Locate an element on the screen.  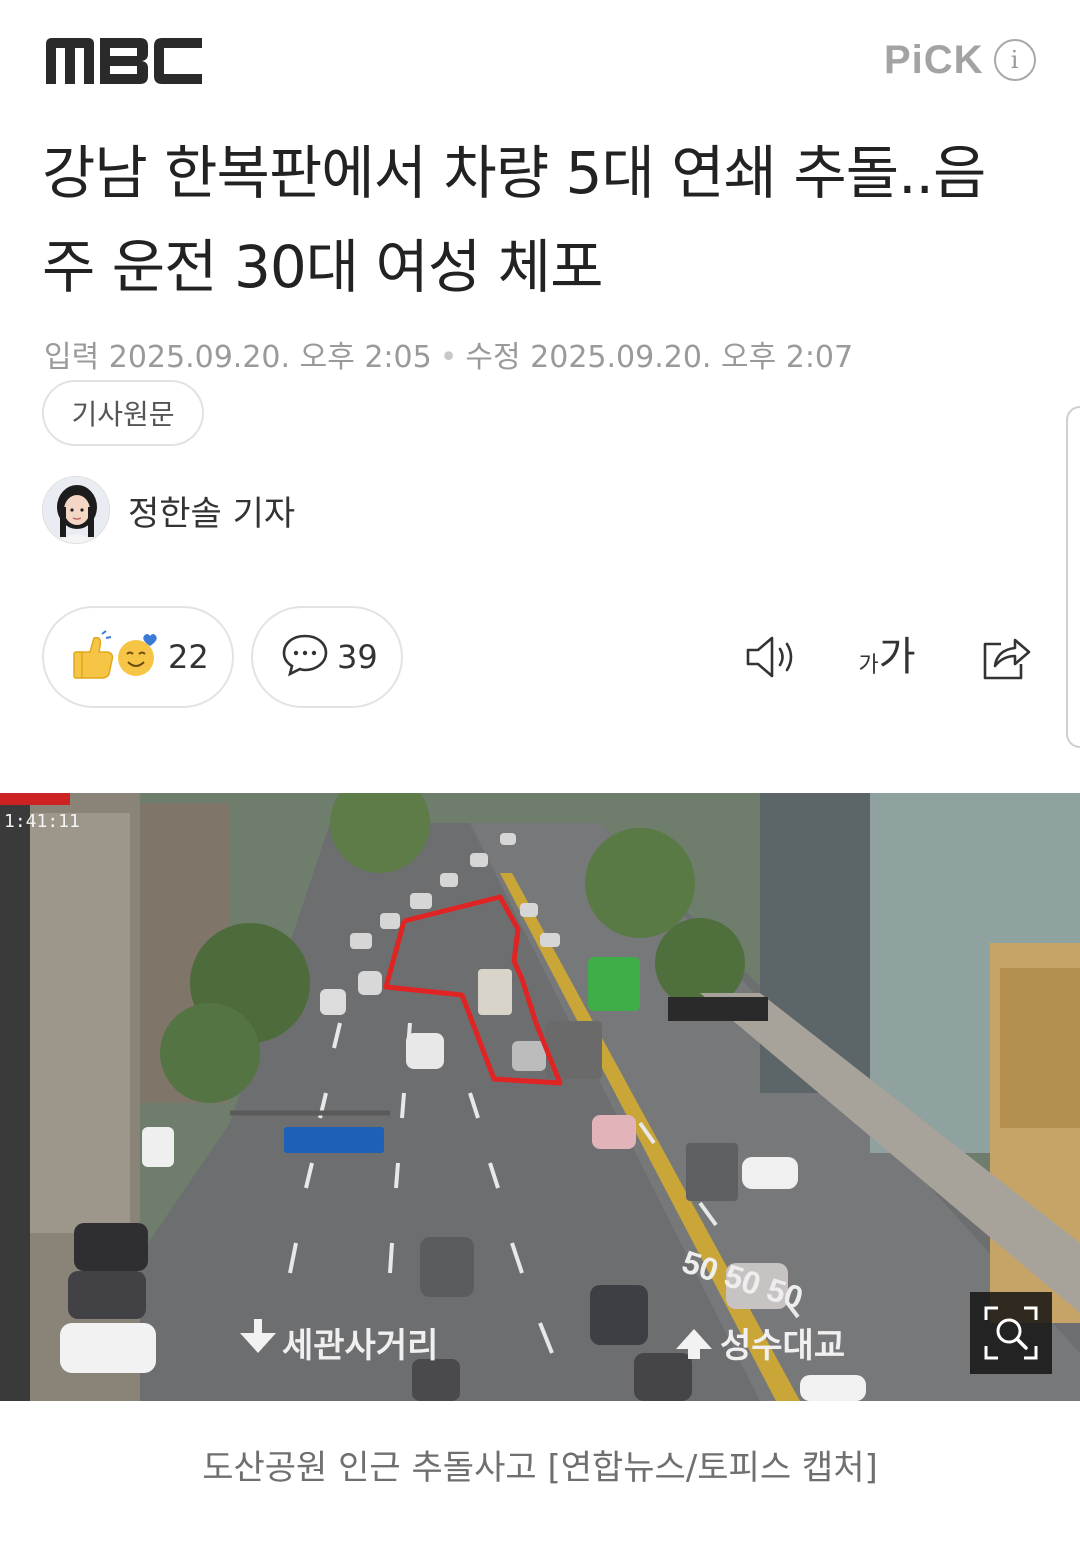
thumbs-up-icon is located at coordinates (94, 657).